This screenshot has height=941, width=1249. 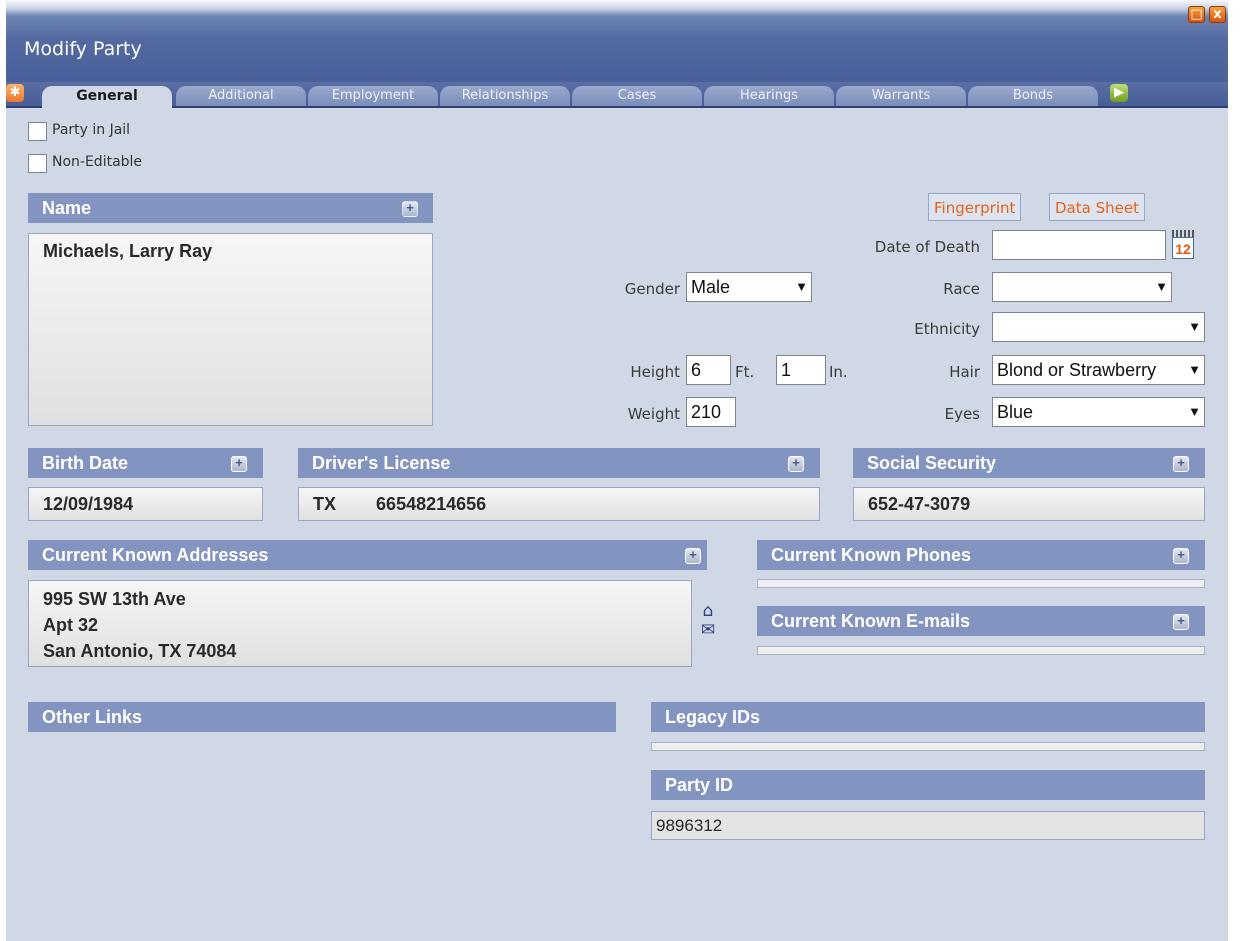 I want to click on tab-general: General, so click(x=107, y=97).